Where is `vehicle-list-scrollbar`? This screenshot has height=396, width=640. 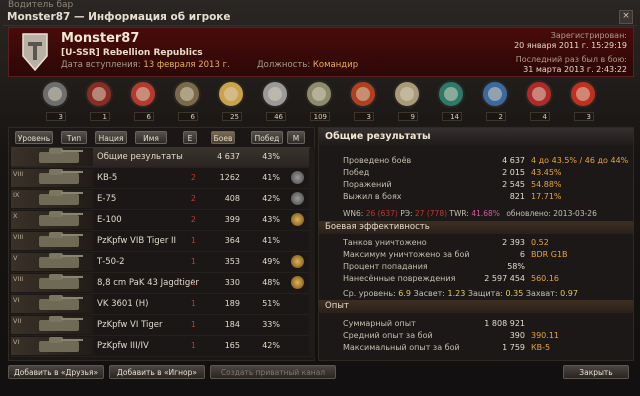
vehicle-list-scrollbar is located at coordinates (312, 253).